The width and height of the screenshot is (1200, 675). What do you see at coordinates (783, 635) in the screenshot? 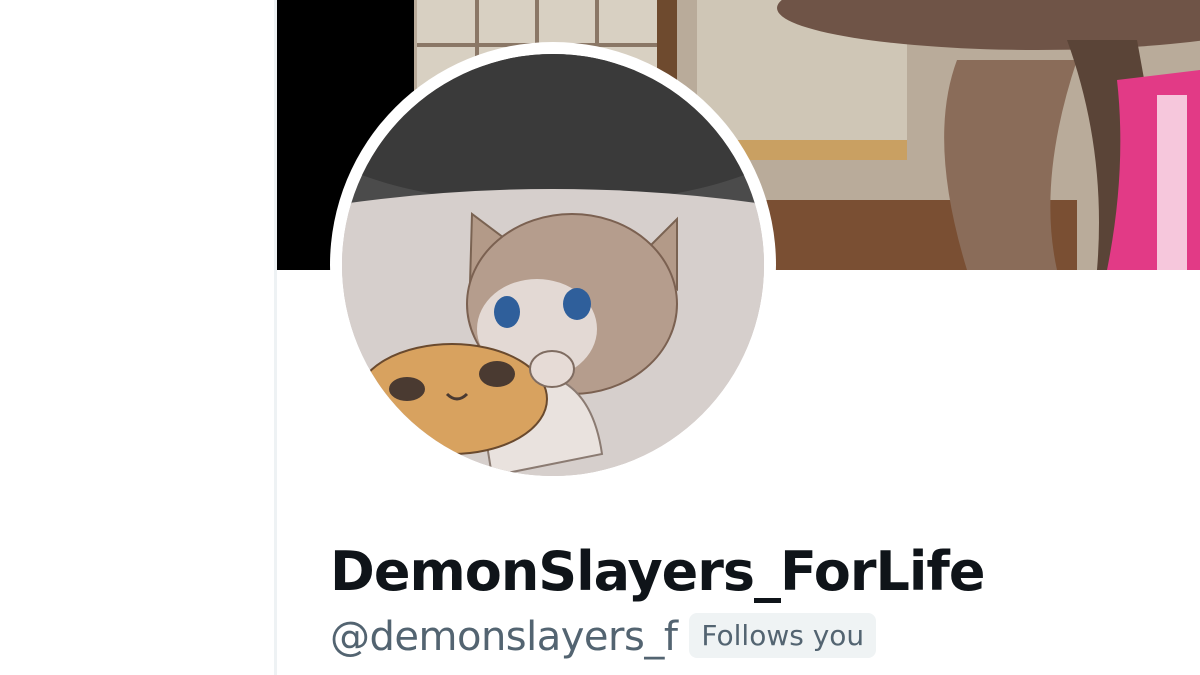
I see `follows-you-badge: Follows you` at bounding box center [783, 635].